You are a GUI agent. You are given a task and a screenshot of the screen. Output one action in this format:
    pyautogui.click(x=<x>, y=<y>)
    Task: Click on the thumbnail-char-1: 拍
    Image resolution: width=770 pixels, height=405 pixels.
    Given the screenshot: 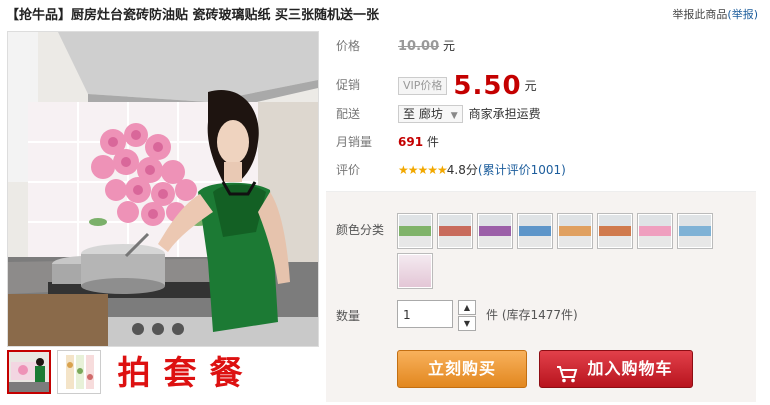 What is the action you would take?
    pyautogui.click(x=134, y=373)
    